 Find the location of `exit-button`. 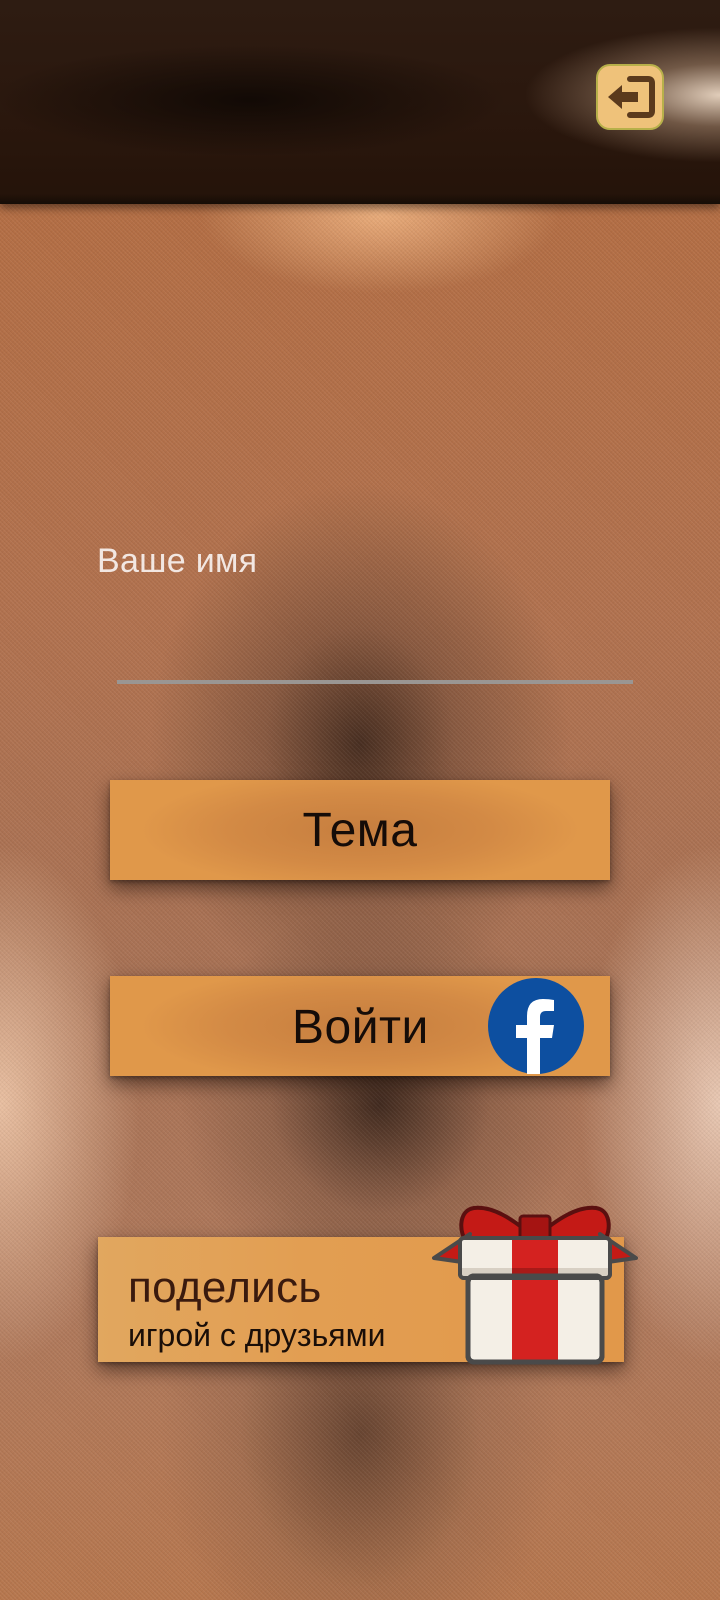

exit-button is located at coordinates (630, 97).